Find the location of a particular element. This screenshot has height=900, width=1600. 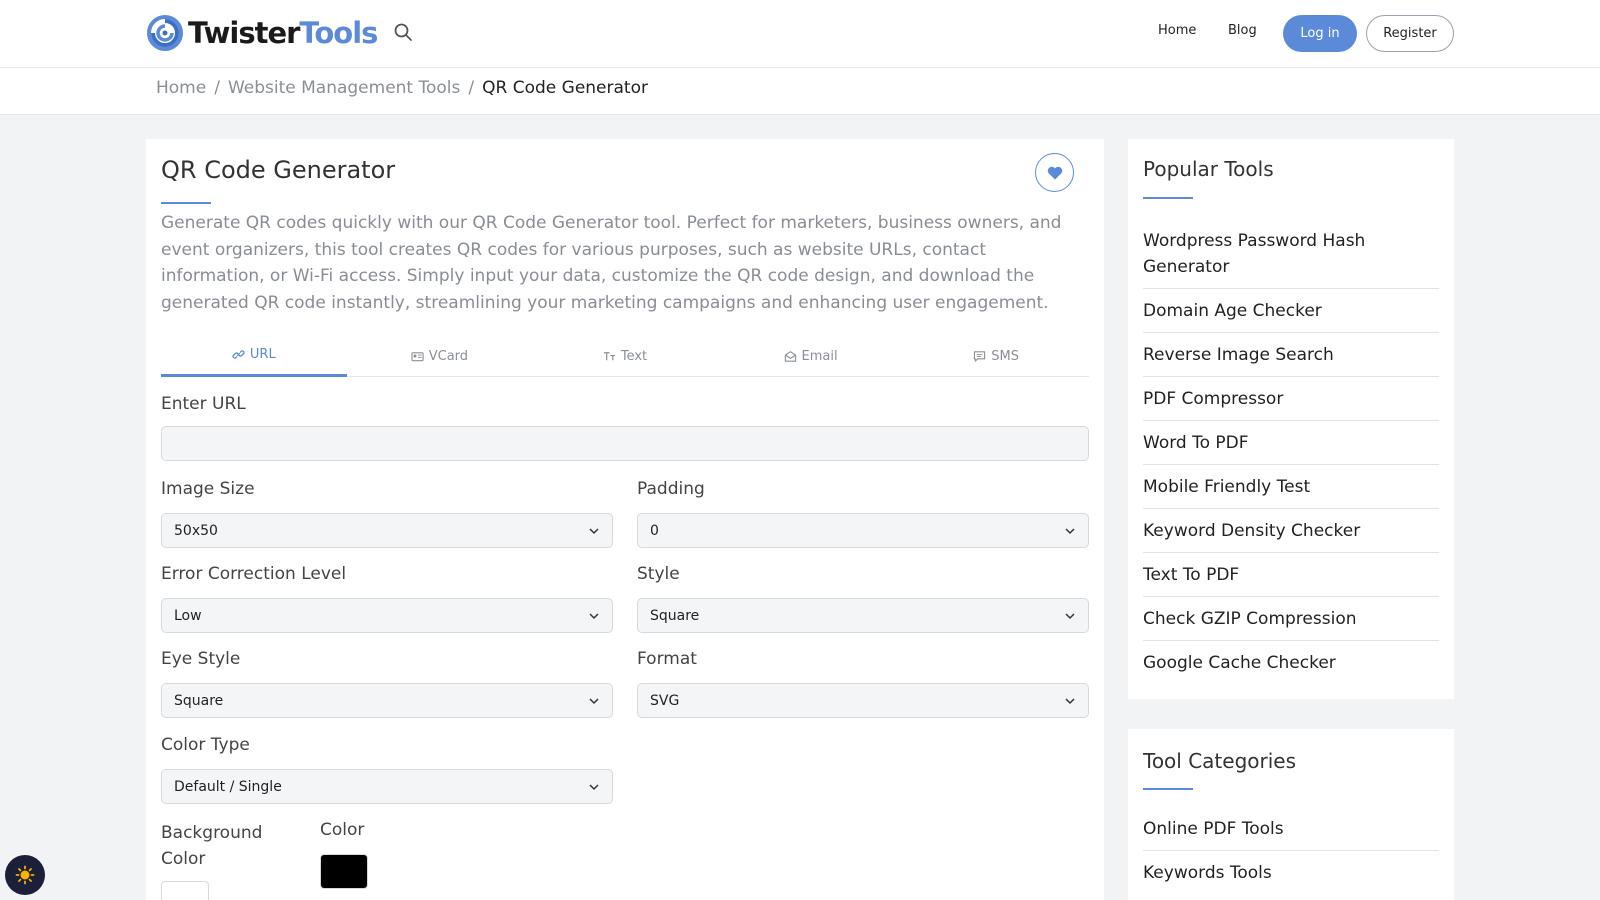

top-navbar: TwisterTools Home Blog Log in Register is located at coordinates (800, 34).